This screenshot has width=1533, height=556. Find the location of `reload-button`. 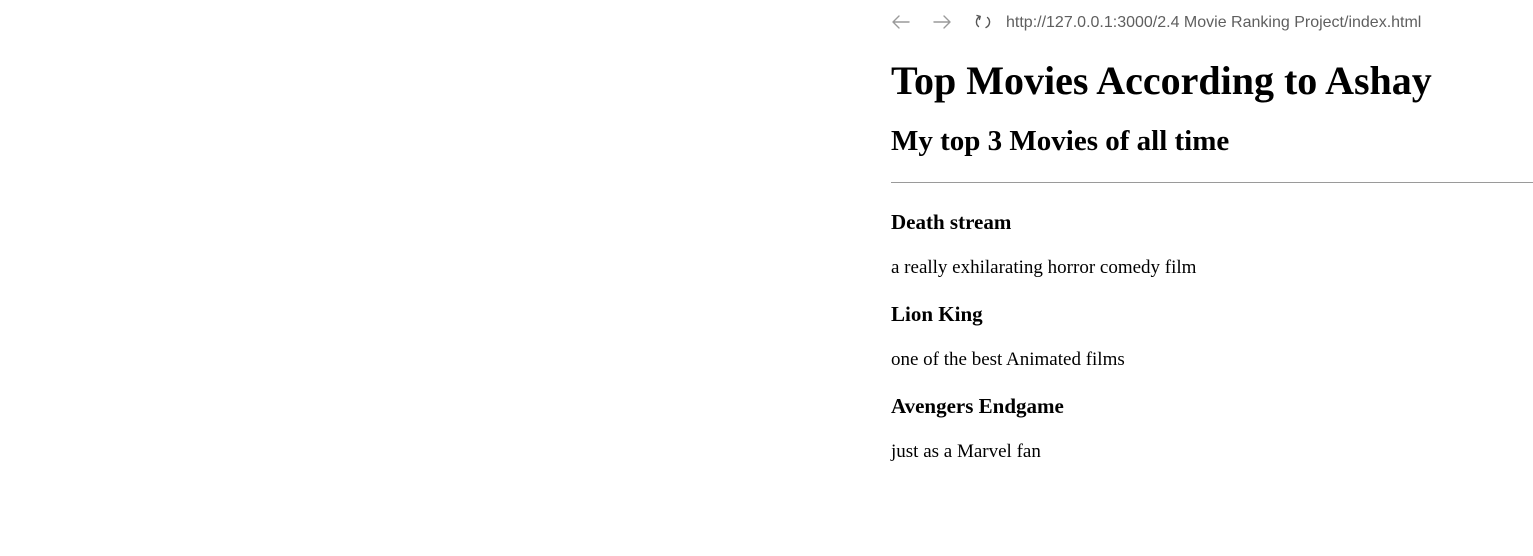

reload-button is located at coordinates (983, 22).